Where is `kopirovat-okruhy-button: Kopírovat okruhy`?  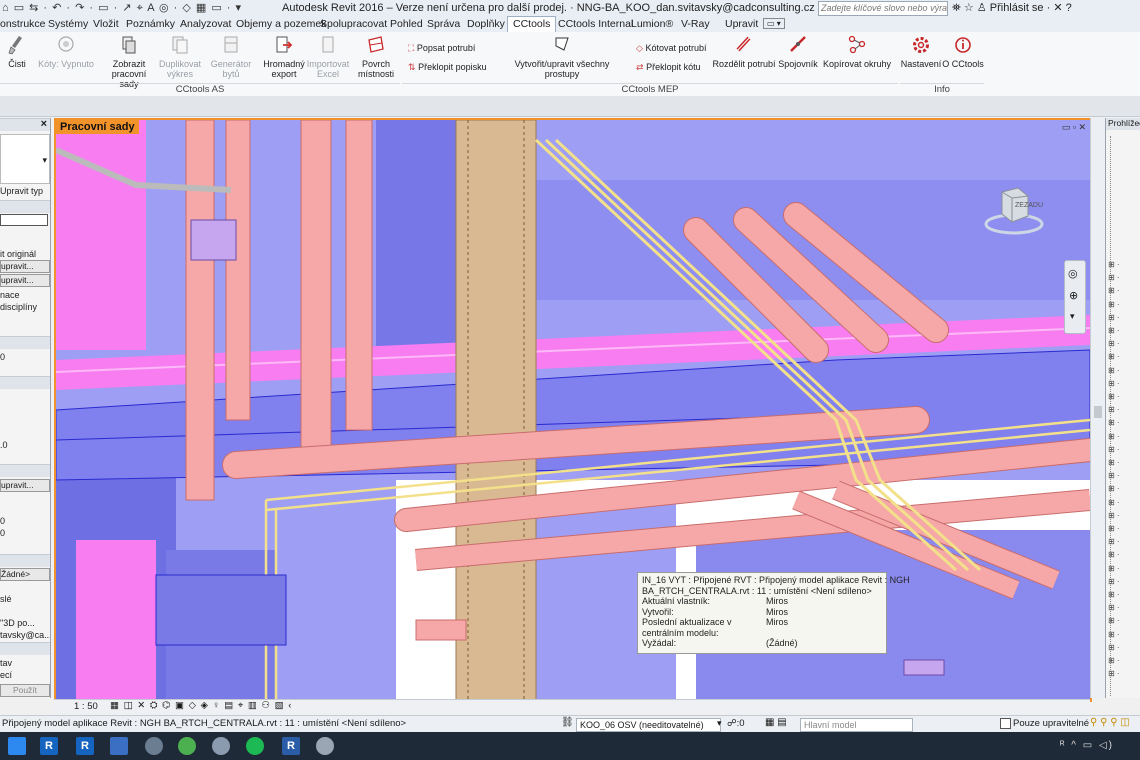 kopirovat-okruhy-button: Kopírovat okruhy is located at coordinates (857, 51).